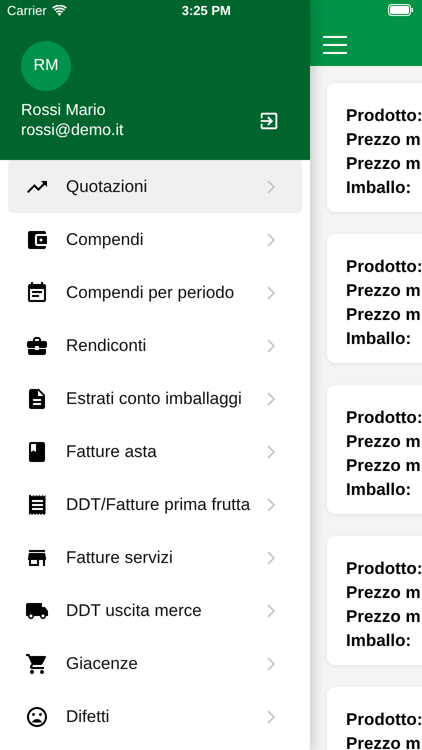 The width and height of the screenshot is (422, 750). What do you see at coordinates (155, 504) in the screenshot?
I see `menu-item: DDT/Fatture prima frutta` at bounding box center [155, 504].